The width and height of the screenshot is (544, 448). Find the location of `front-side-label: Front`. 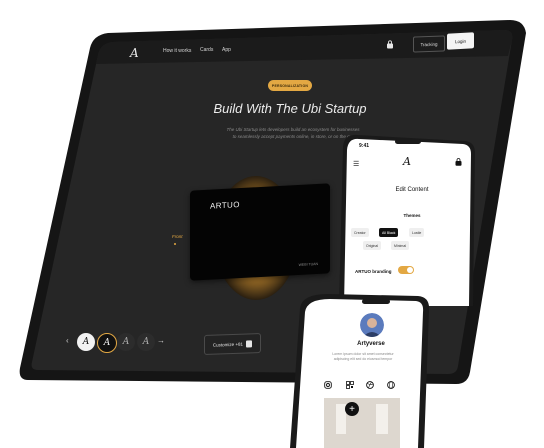

front-side-label: Front is located at coordinates (177, 236).